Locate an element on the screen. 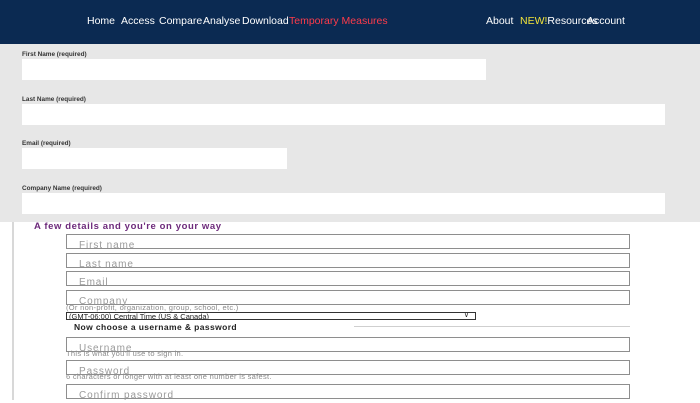 This screenshot has width=700, height=403. email-label: Email (required) is located at coordinates (46, 143).